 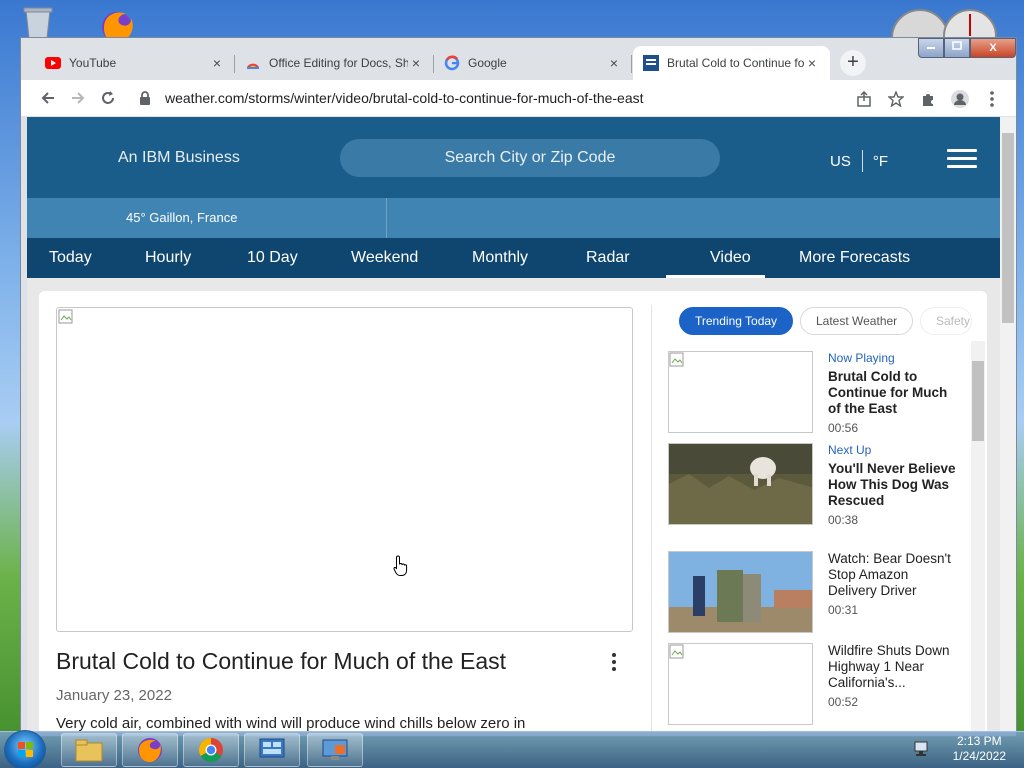 I want to click on forward-icon, so click(x=78, y=98).